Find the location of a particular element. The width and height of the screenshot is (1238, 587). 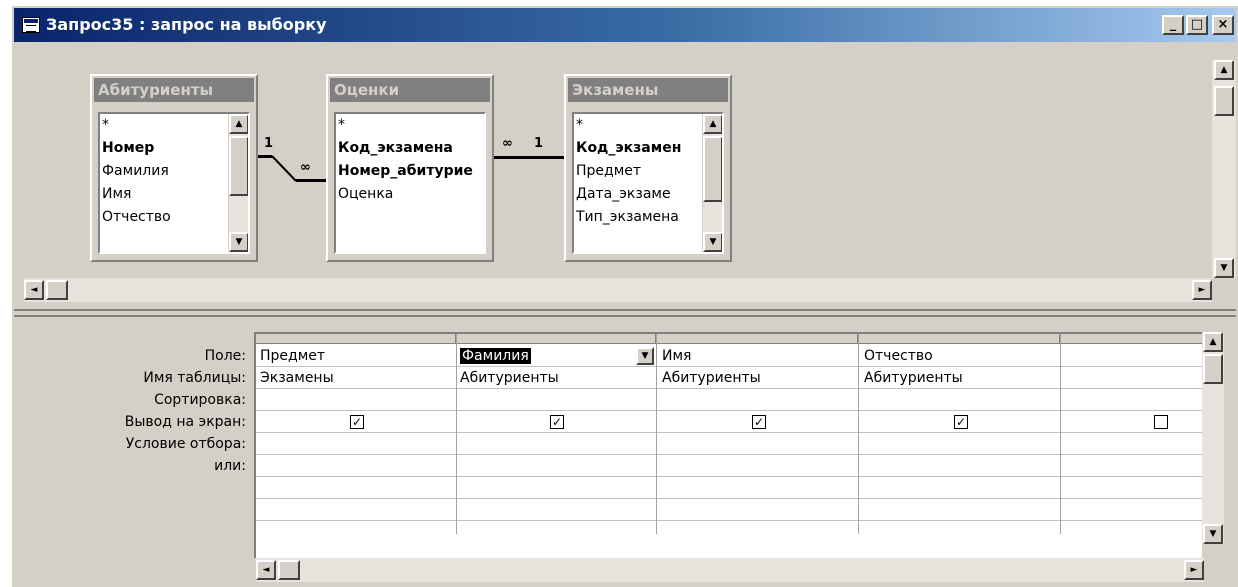

field-item: Оценка is located at coordinates (410, 194).